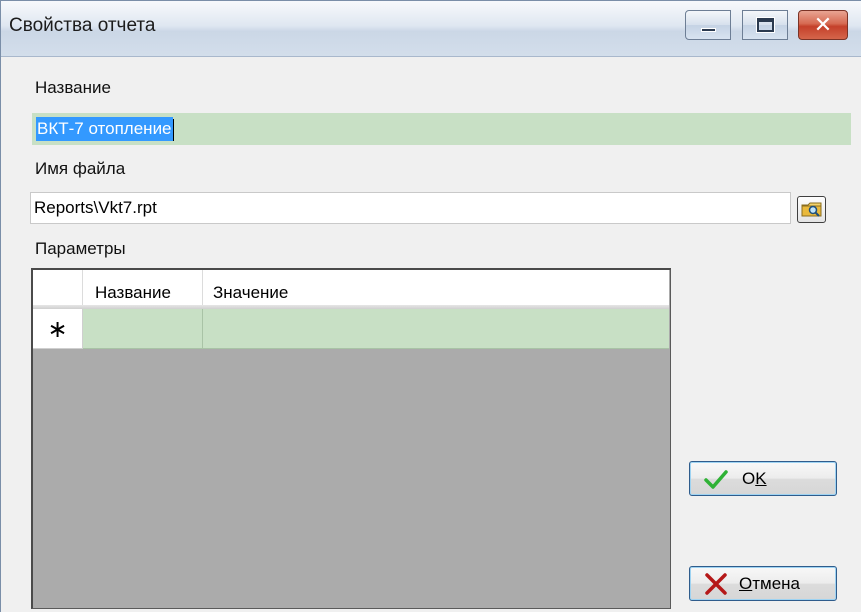  What do you see at coordinates (708, 25) in the screenshot?
I see `minimize-button` at bounding box center [708, 25].